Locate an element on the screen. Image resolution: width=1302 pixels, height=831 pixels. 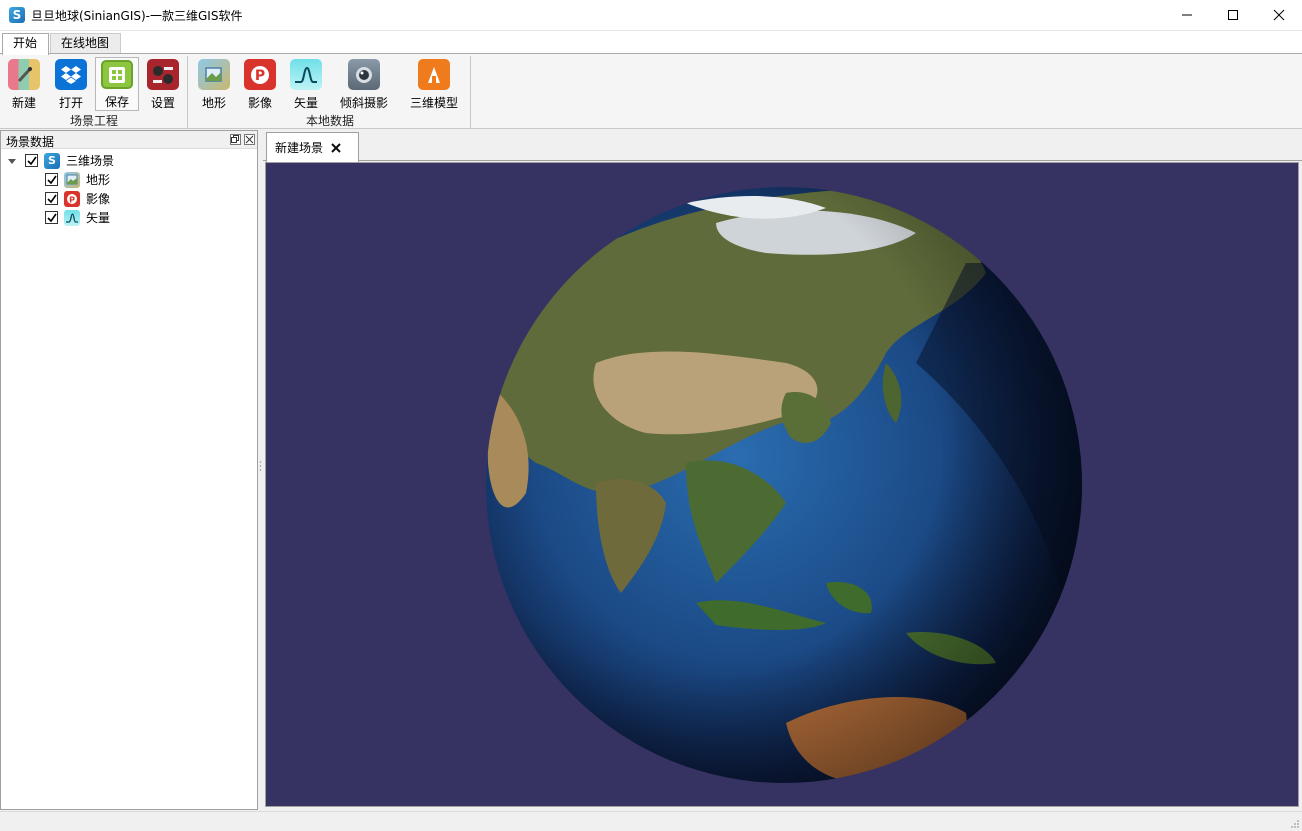
vector-button: 矢量 is located at coordinates (306, 84).